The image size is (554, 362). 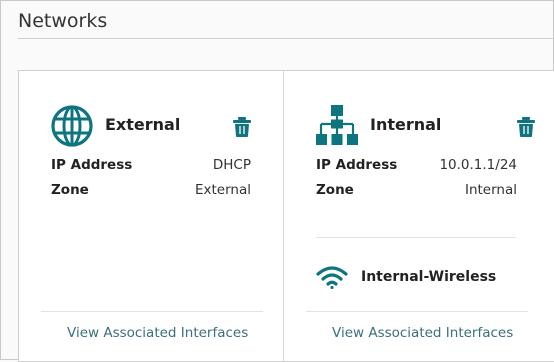 What do you see at coordinates (63, 21) in the screenshot?
I see `page-title: Networks` at bounding box center [63, 21].